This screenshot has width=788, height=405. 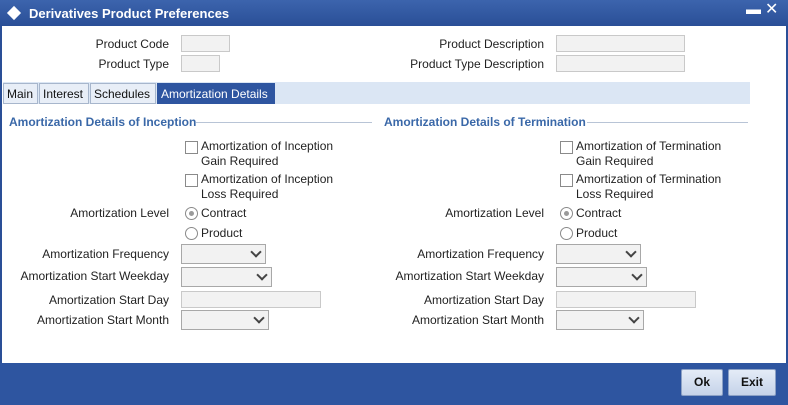 What do you see at coordinates (123, 93) in the screenshot?
I see `tab-schedules: Schedules` at bounding box center [123, 93].